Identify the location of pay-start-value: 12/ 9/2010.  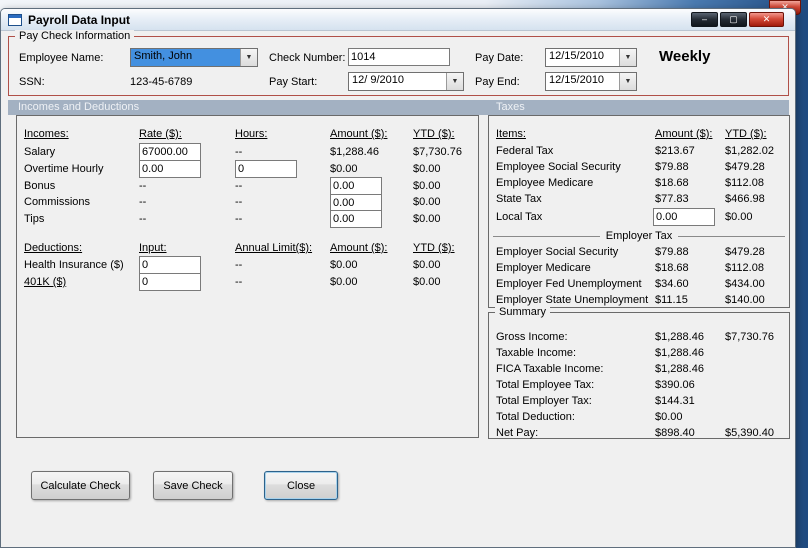
(378, 80).